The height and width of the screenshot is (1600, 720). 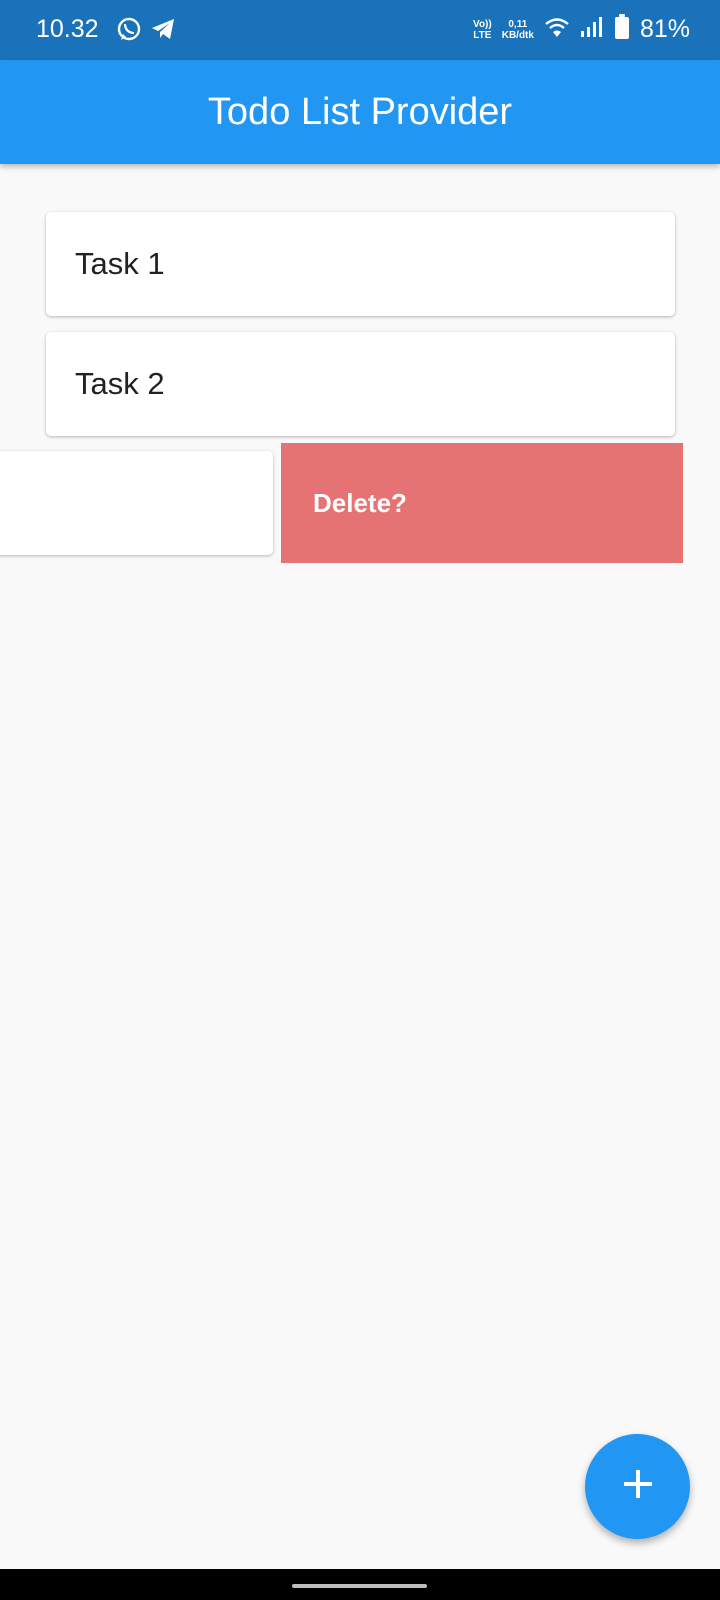 I want to click on status-bar: 10.32 Vo)) LTE 0,11 KB/dtk 81%, so click(x=360, y=30).